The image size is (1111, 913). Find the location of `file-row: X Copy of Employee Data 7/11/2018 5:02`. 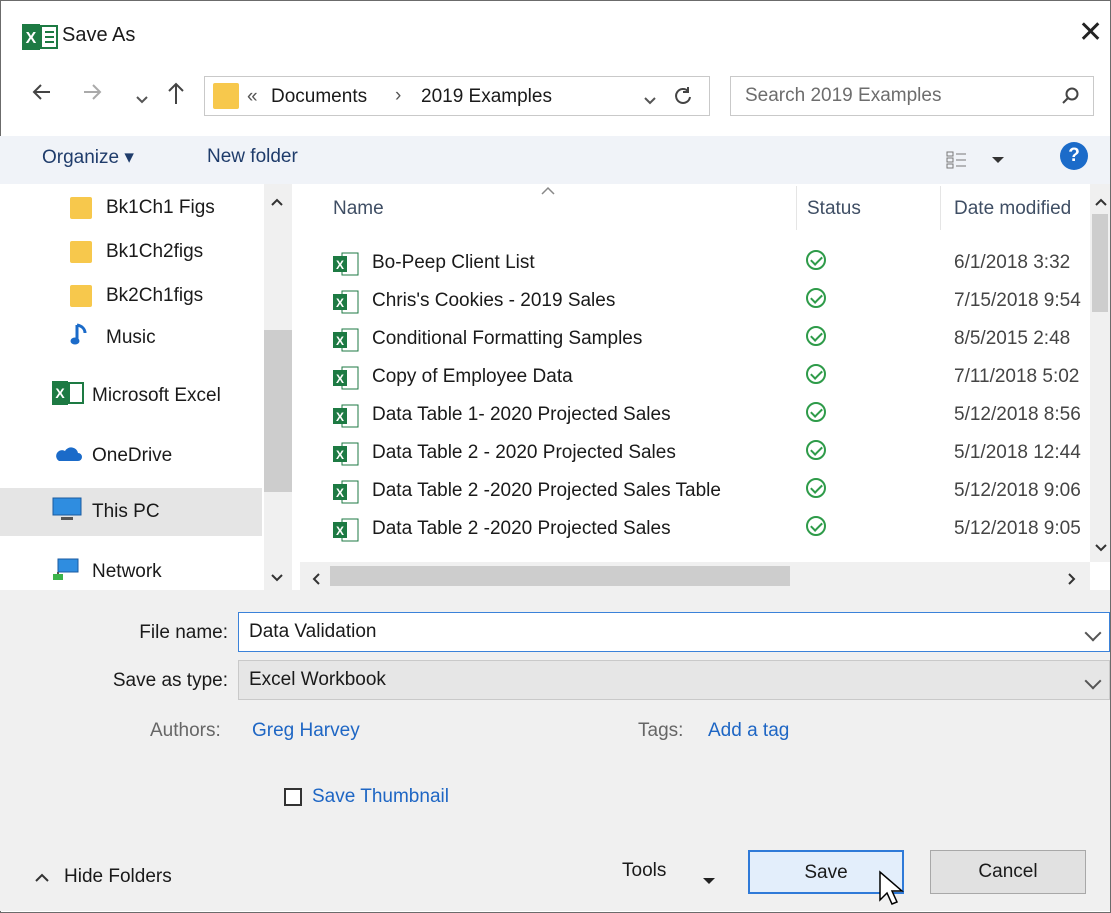

file-row: X Copy of Employee Data 7/11/2018 5:02 is located at coordinates (710, 377).